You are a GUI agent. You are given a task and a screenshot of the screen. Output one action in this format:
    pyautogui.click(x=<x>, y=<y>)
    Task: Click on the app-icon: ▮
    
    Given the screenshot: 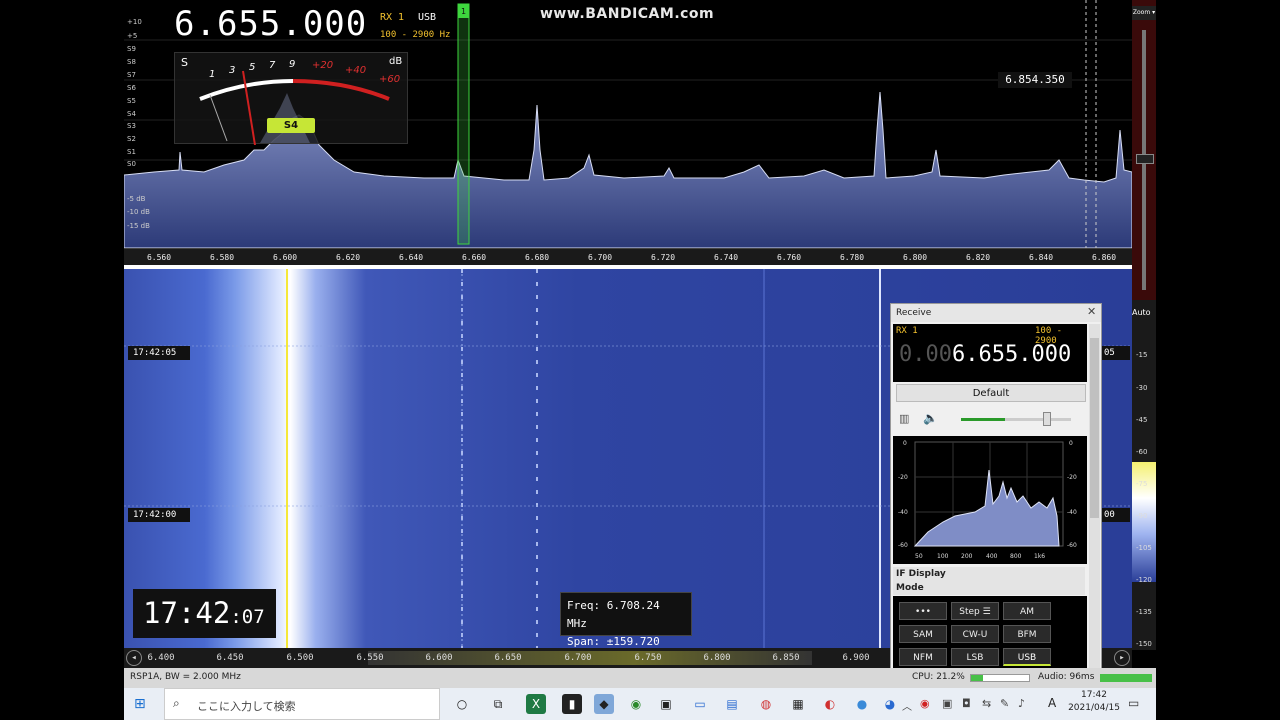 What is the action you would take?
    pyautogui.click(x=572, y=704)
    